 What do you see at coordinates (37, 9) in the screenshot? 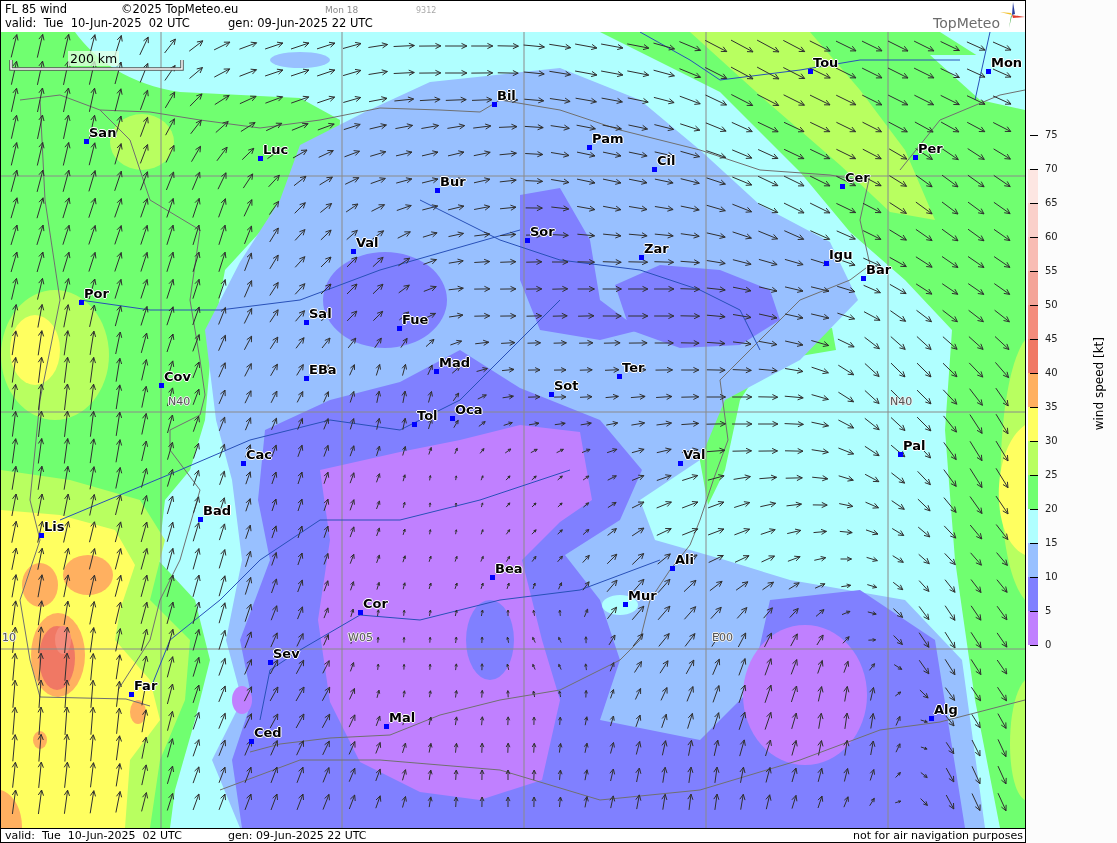
I see `map-title: FL 85 wind` at bounding box center [37, 9].